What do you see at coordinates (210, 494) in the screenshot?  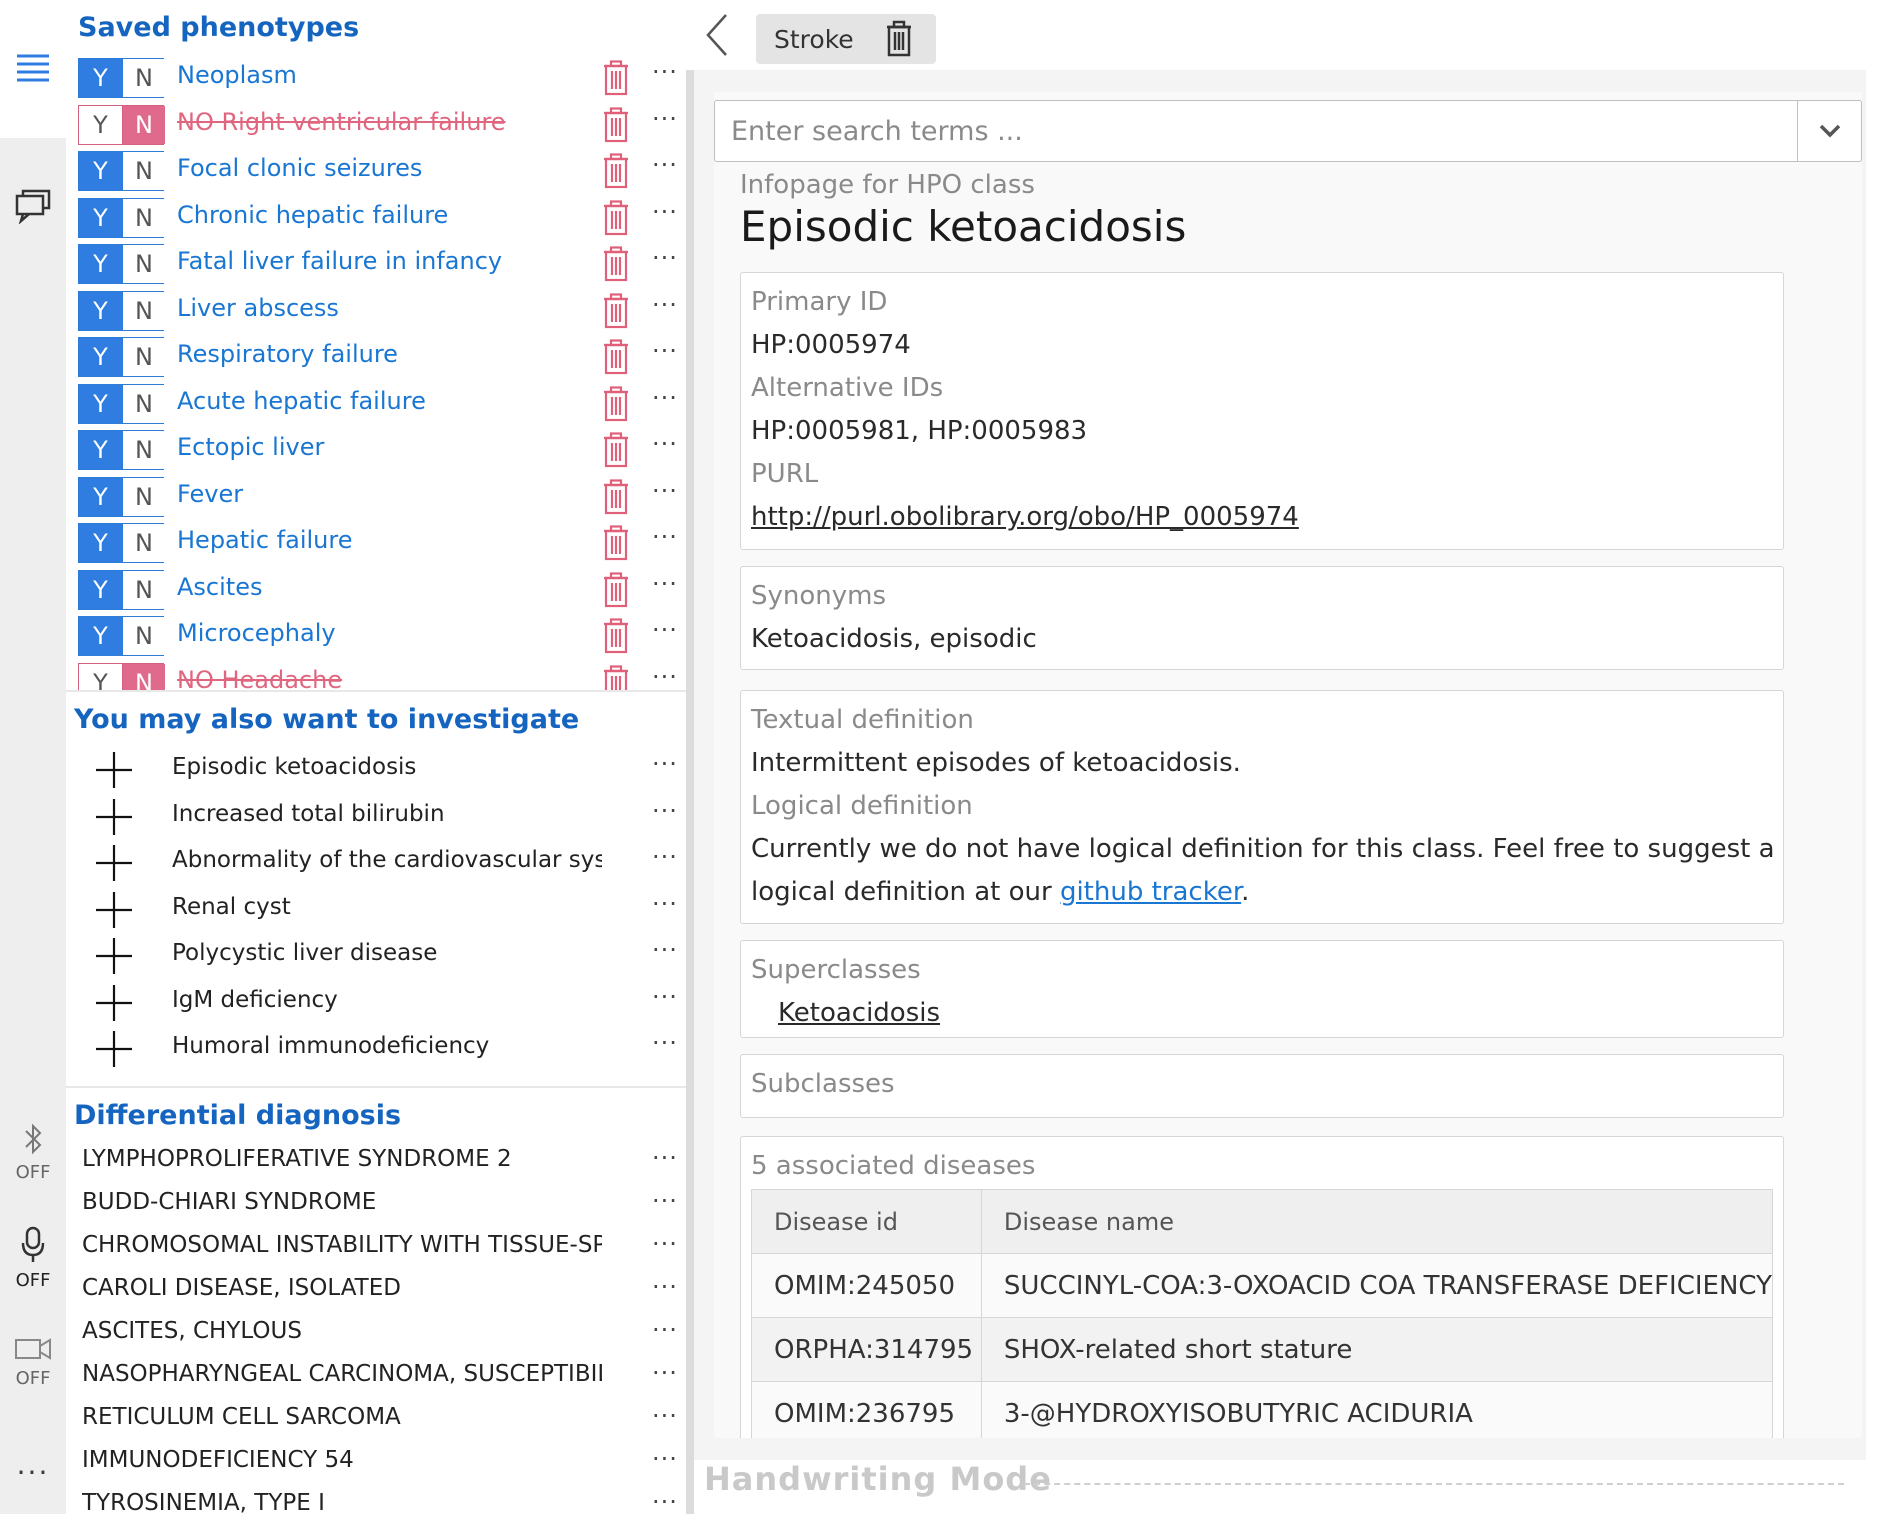 I see `phenotype-label: Fever` at bounding box center [210, 494].